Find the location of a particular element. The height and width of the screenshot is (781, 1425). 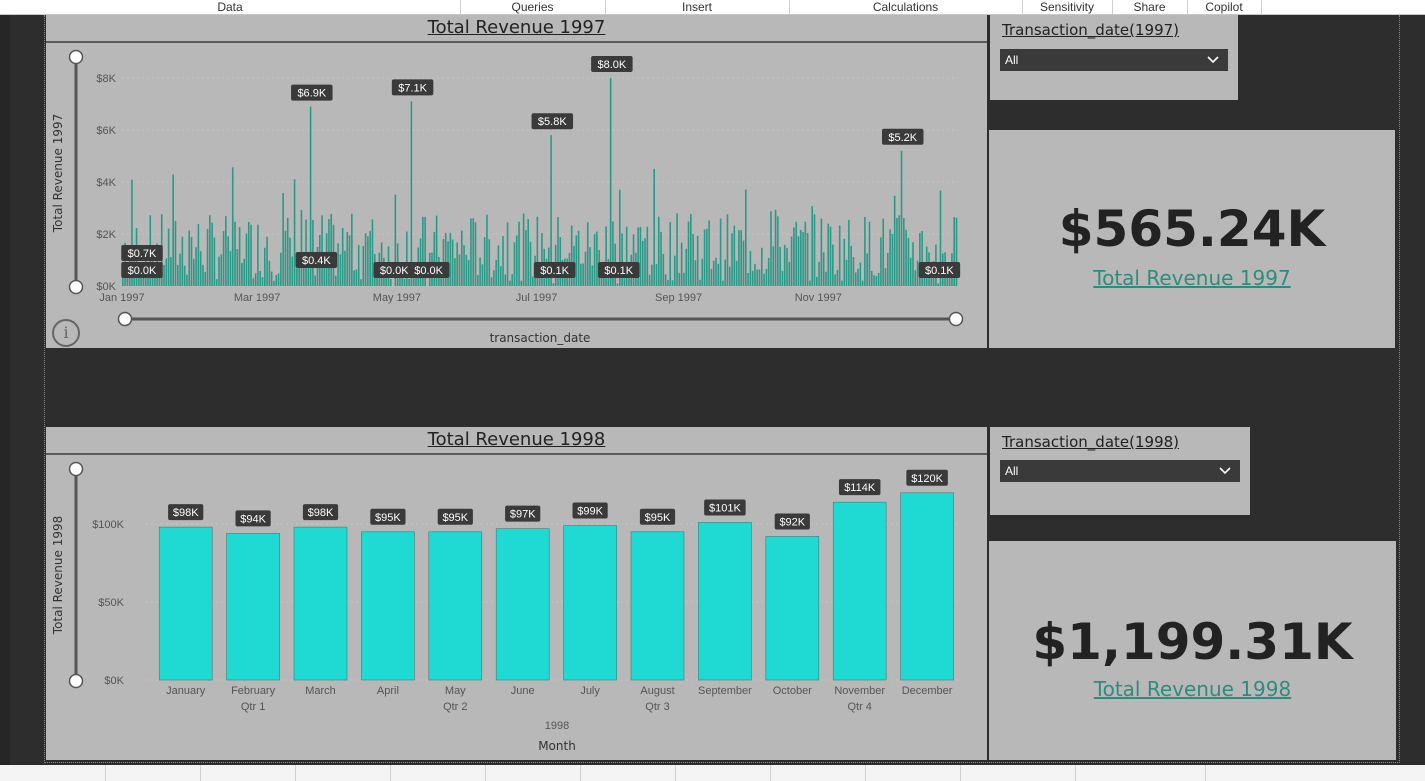

ribbon-tab-copilot: Copilot is located at coordinates (1224, 7).